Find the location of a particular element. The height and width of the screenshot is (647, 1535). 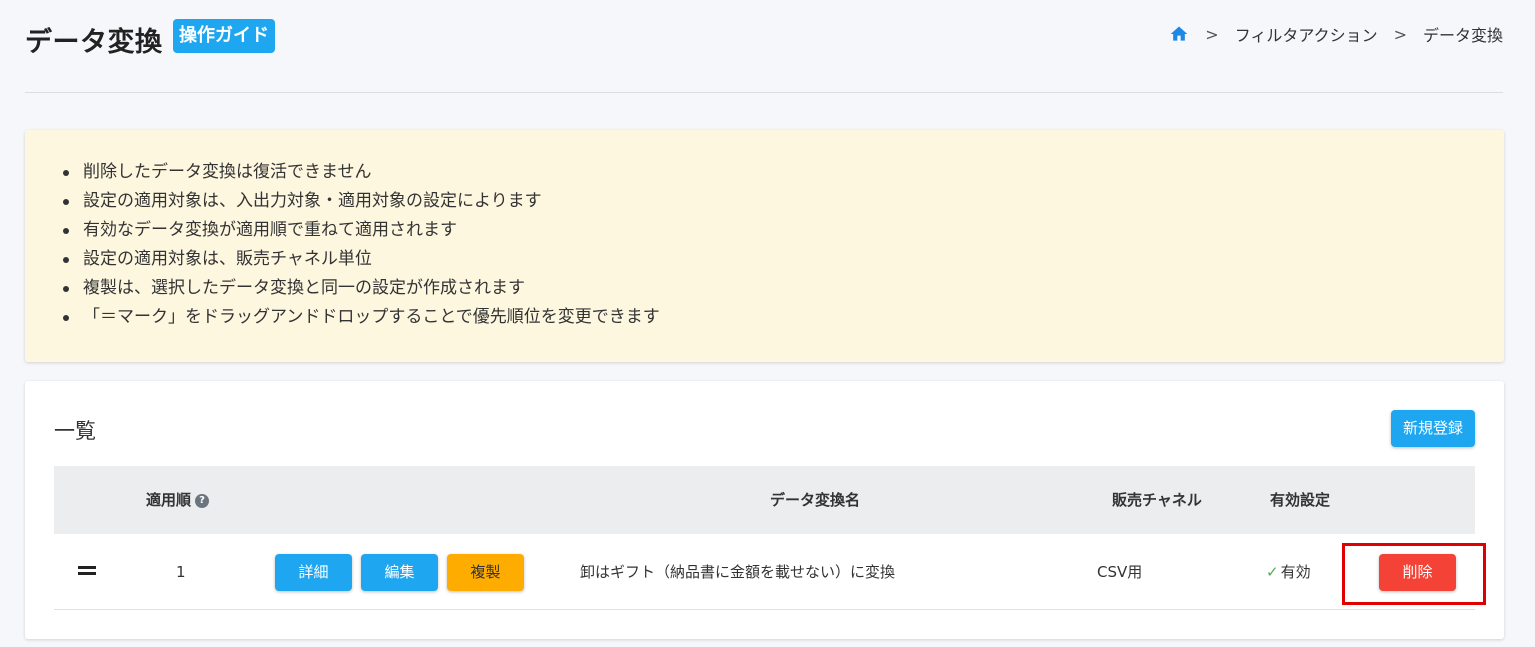

row-conversion-name: 卸はギフト（納品書に金額を載せない）に変換 is located at coordinates (738, 572).